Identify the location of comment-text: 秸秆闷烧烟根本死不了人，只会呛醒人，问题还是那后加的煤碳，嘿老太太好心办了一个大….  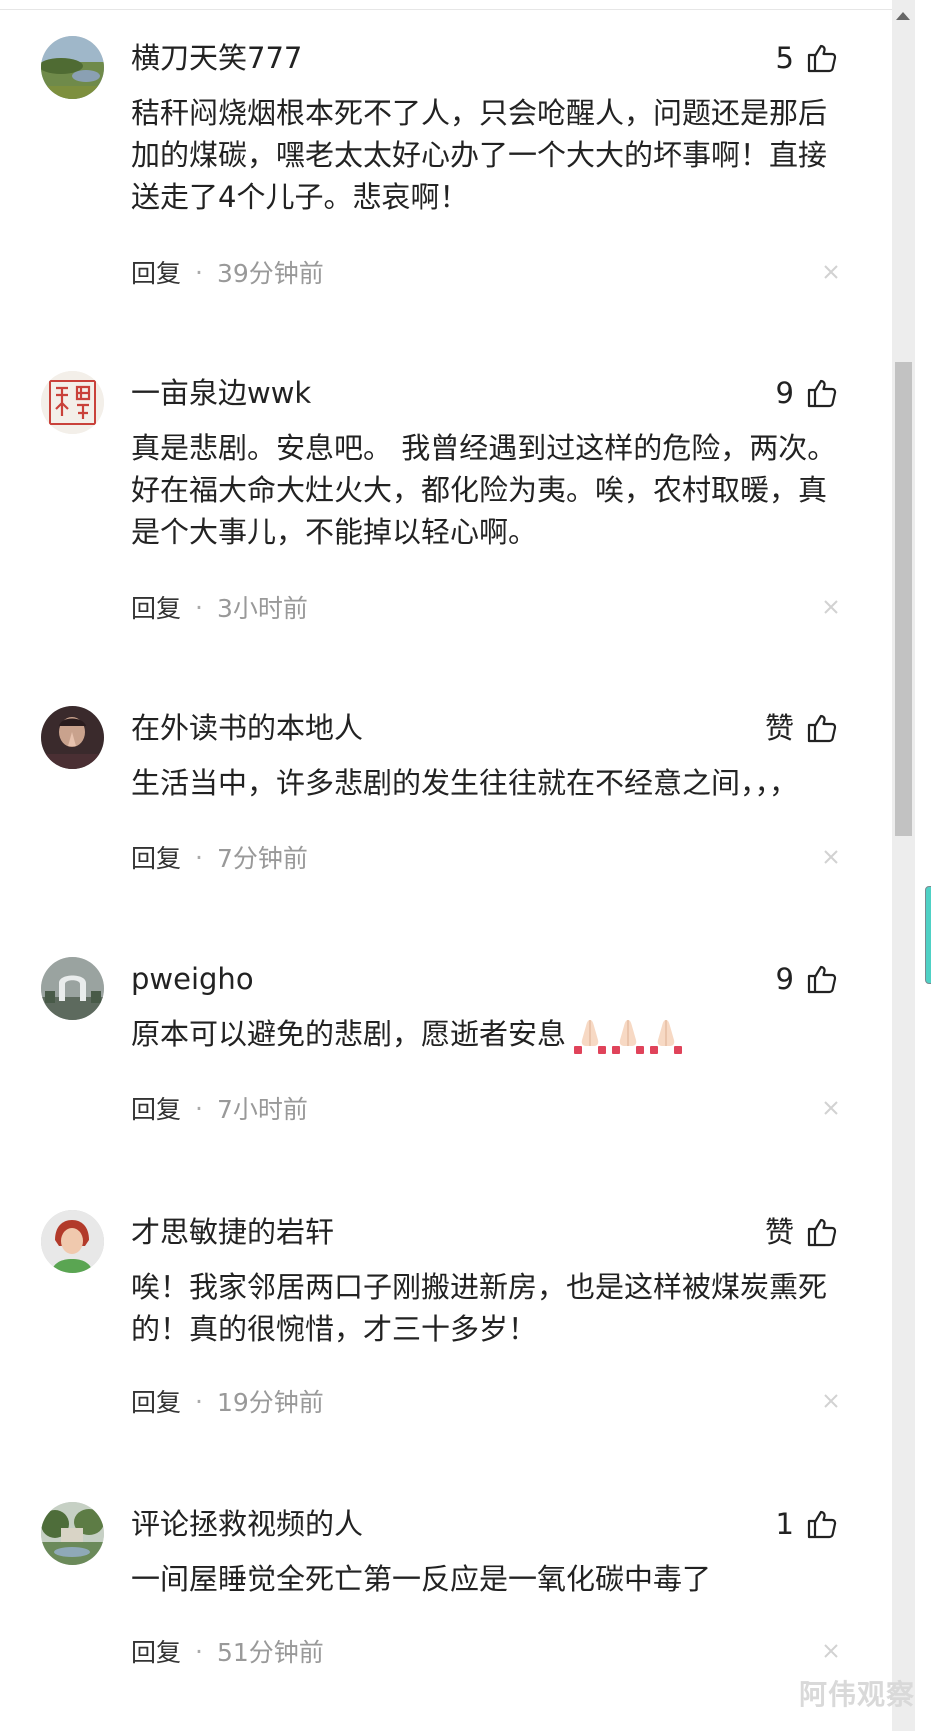
(479, 155).